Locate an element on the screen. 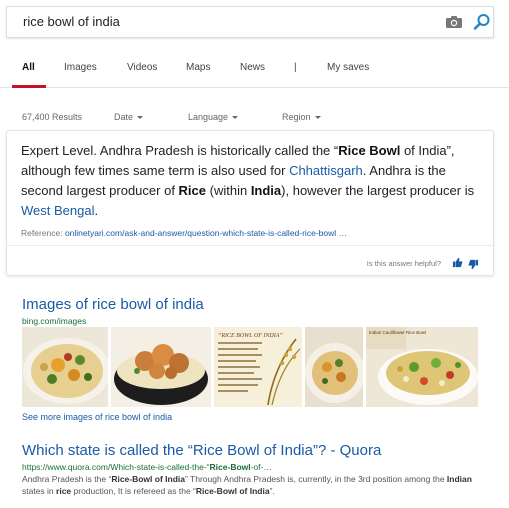  snippet-part: states in is located at coordinates (39, 491).